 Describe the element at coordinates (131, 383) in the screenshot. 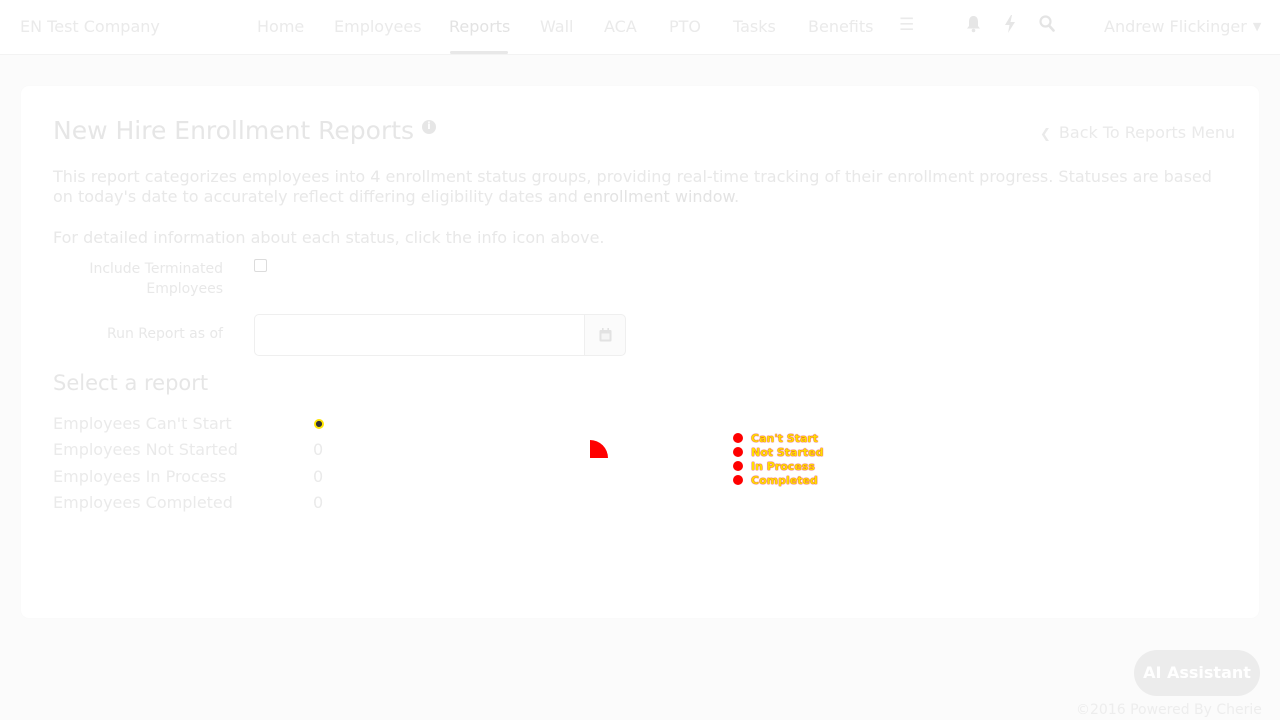

I see `select-report-title: Select a report` at that location.